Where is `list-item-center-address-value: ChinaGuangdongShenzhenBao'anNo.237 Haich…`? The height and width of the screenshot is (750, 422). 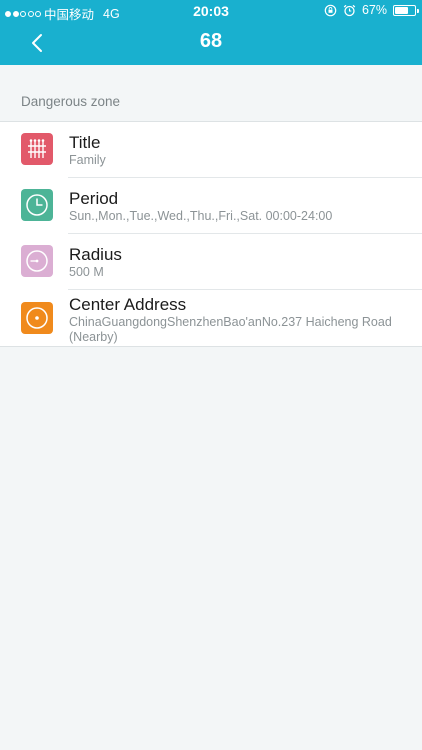 list-item-center-address-value: ChinaGuangdongShenzhenBao'anNo.237 Haich… is located at coordinates (230, 329).